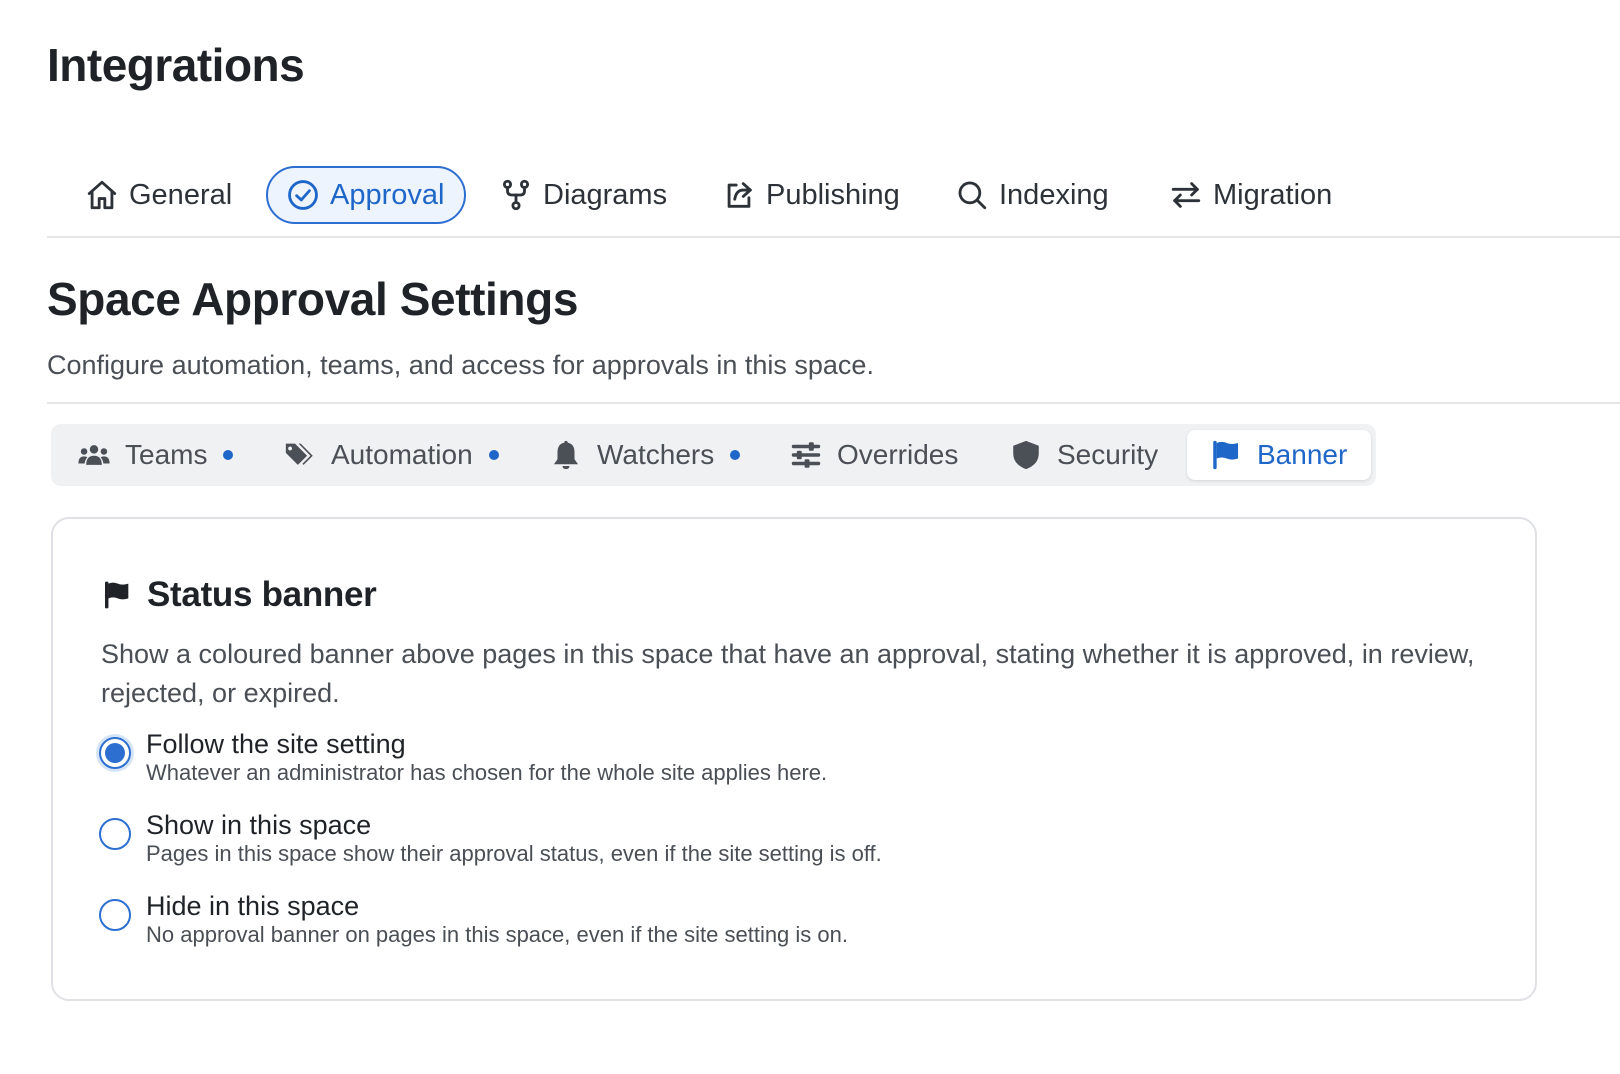 The width and height of the screenshot is (1620, 1074). What do you see at coordinates (806, 455) in the screenshot?
I see `sliders-icon` at bounding box center [806, 455].